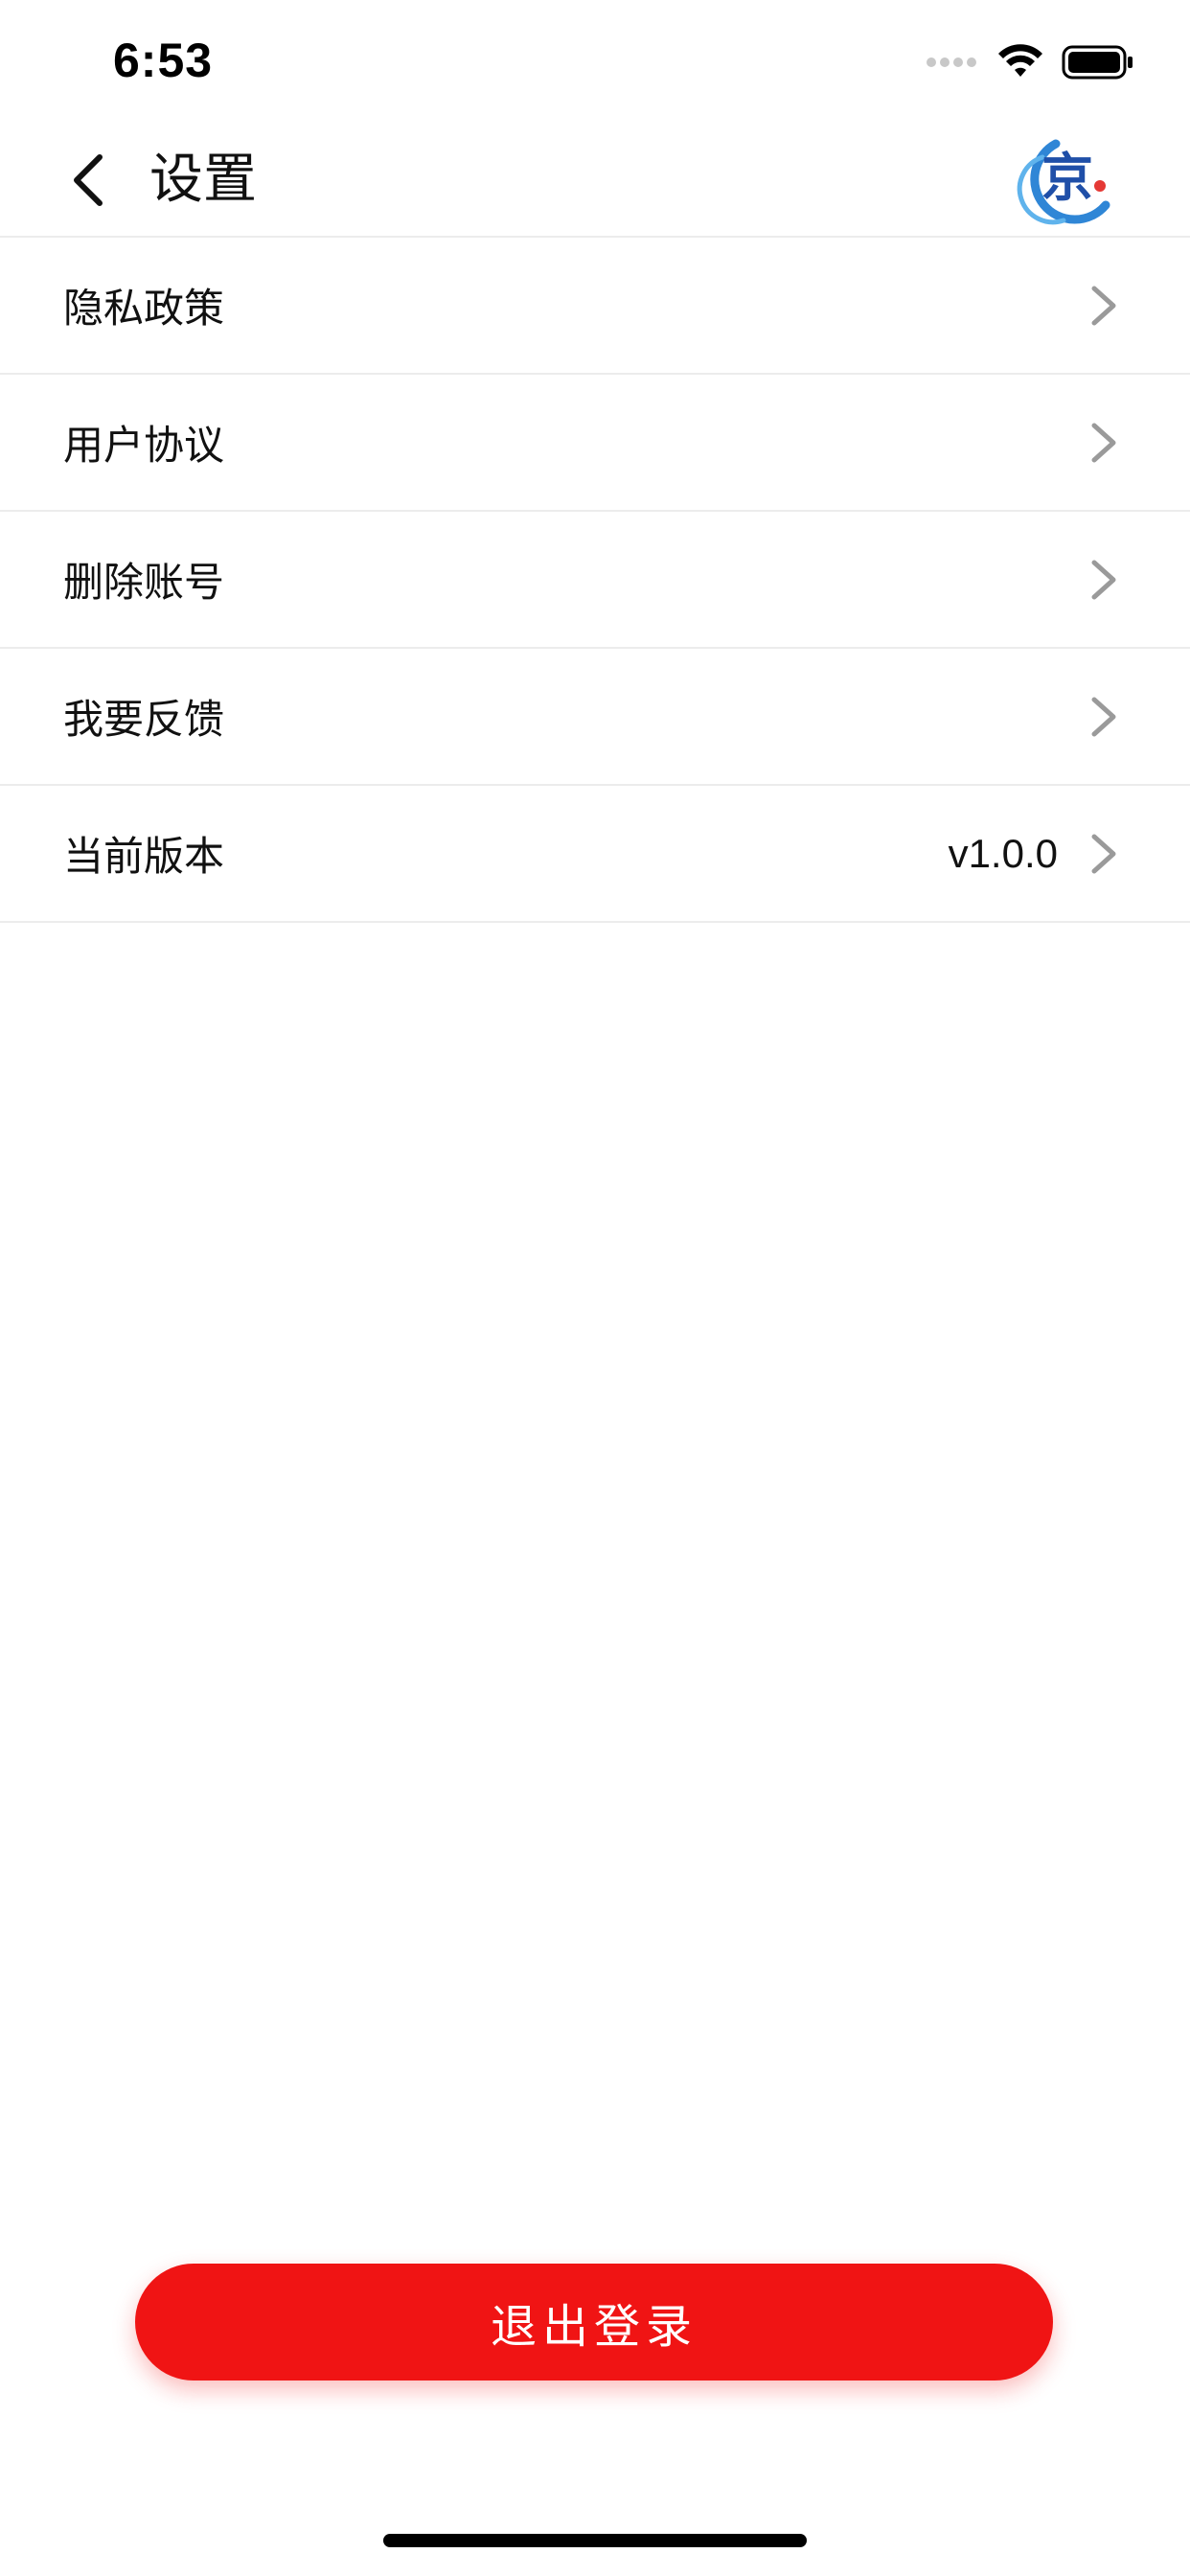 Image resolution: width=1190 pixels, height=2576 pixels. I want to click on chevron-left-icon, so click(89, 180).